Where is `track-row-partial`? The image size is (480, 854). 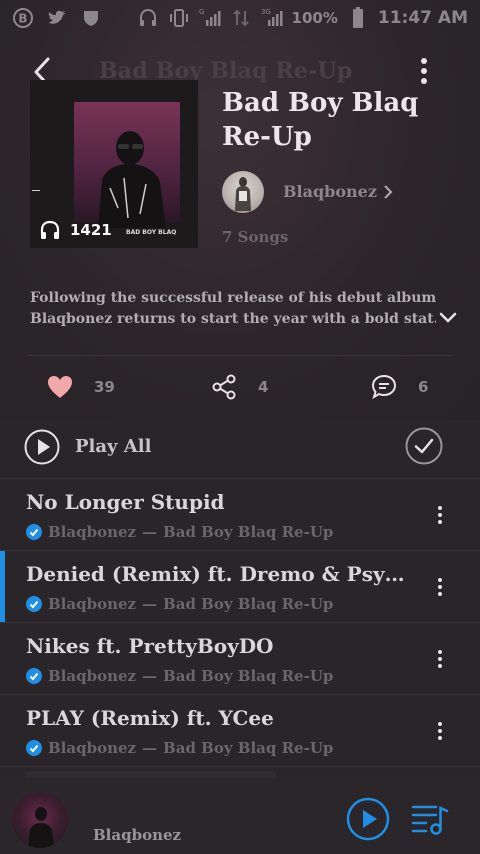 track-row-partial is located at coordinates (240, 772).